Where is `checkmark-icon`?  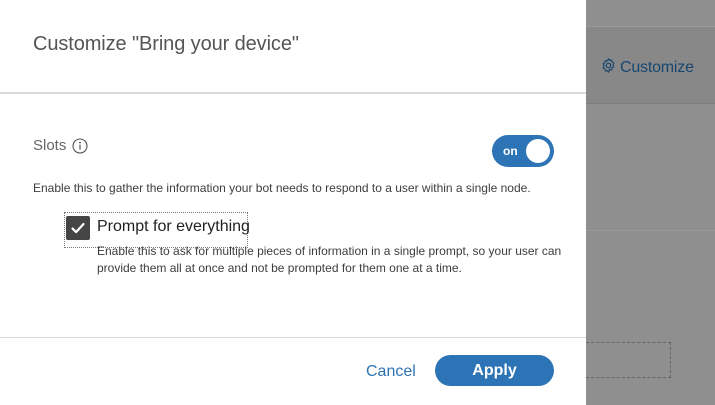 checkmark-icon is located at coordinates (78, 228).